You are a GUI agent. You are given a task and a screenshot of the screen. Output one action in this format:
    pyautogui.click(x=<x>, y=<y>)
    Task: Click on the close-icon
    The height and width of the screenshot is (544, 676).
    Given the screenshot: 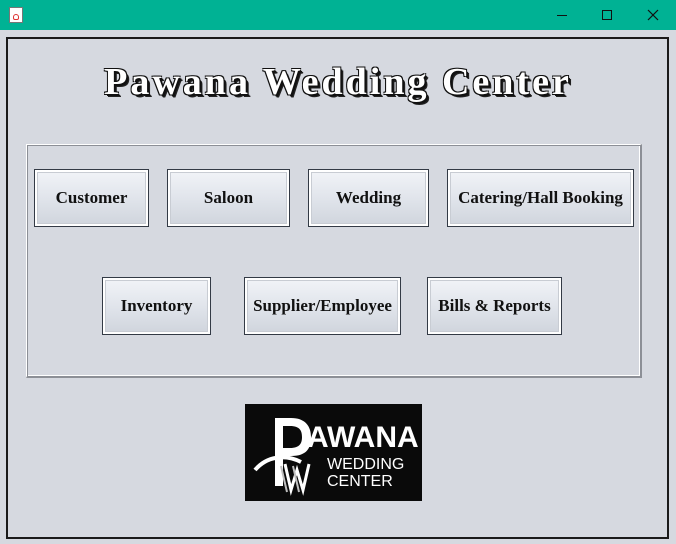 What is the action you would take?
    pyautogui.click(x=653, y=15)
    